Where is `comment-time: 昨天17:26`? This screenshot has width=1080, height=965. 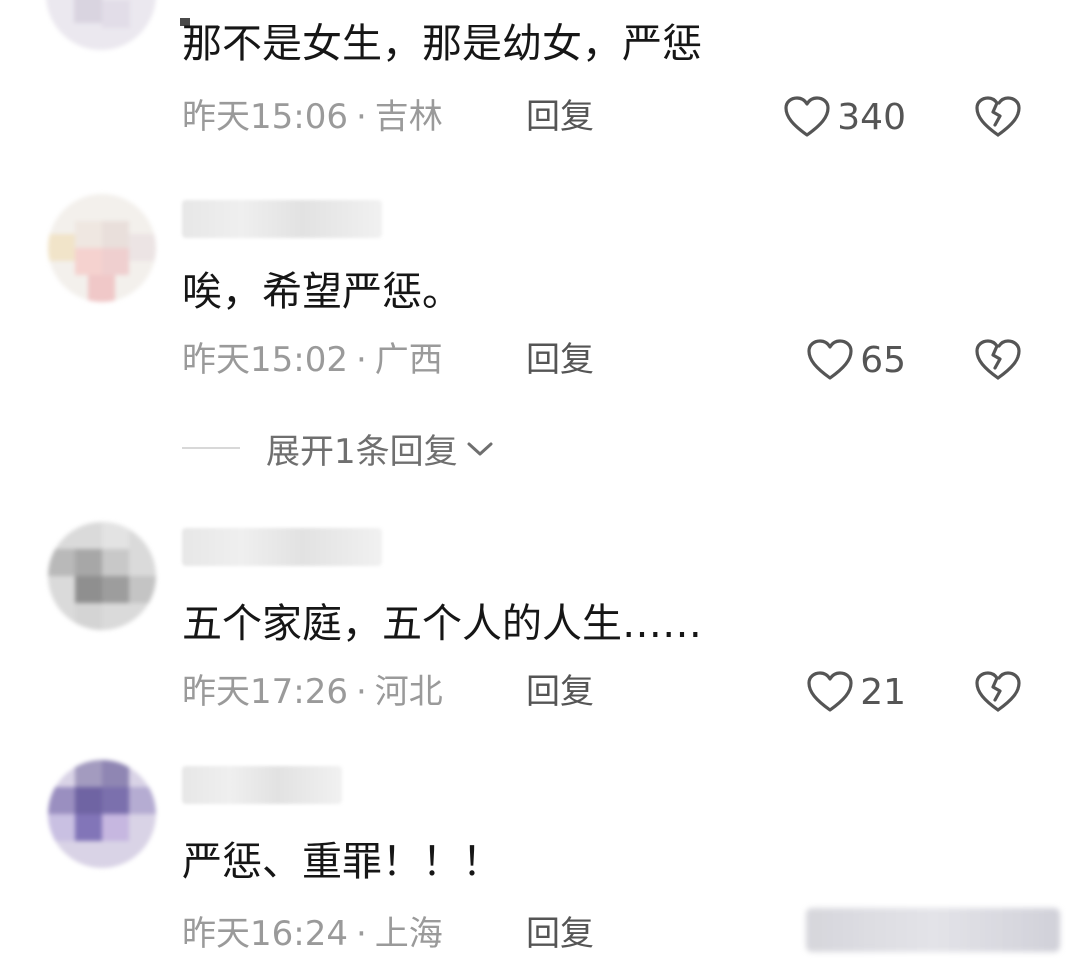
comment-time: 昨天17:26 is located at coordinates (265, 692).